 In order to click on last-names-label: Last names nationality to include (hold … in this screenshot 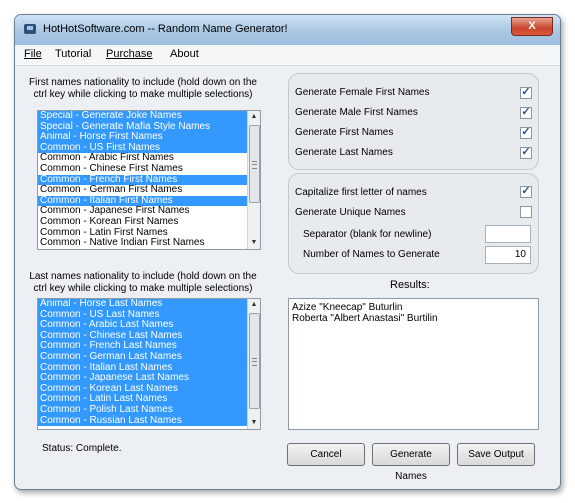, I will do `click(143, 282)`.